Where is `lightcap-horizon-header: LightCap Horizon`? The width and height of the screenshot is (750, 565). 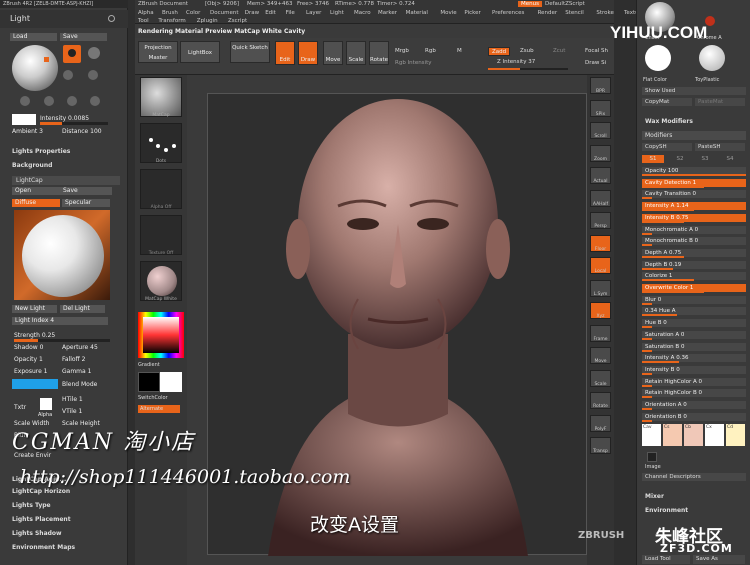 lightcap-horizon-header: LightCap Horizon is located at coordinates (41, 491).